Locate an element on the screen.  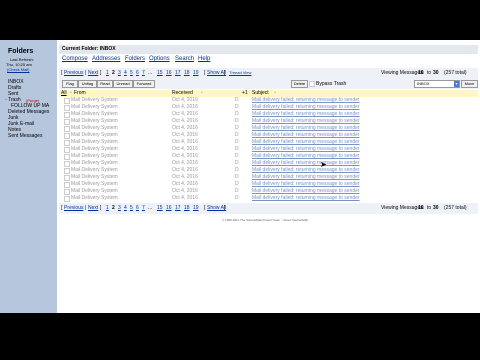
pager-top-page-1: 1 is located at coordinates (107, 73).